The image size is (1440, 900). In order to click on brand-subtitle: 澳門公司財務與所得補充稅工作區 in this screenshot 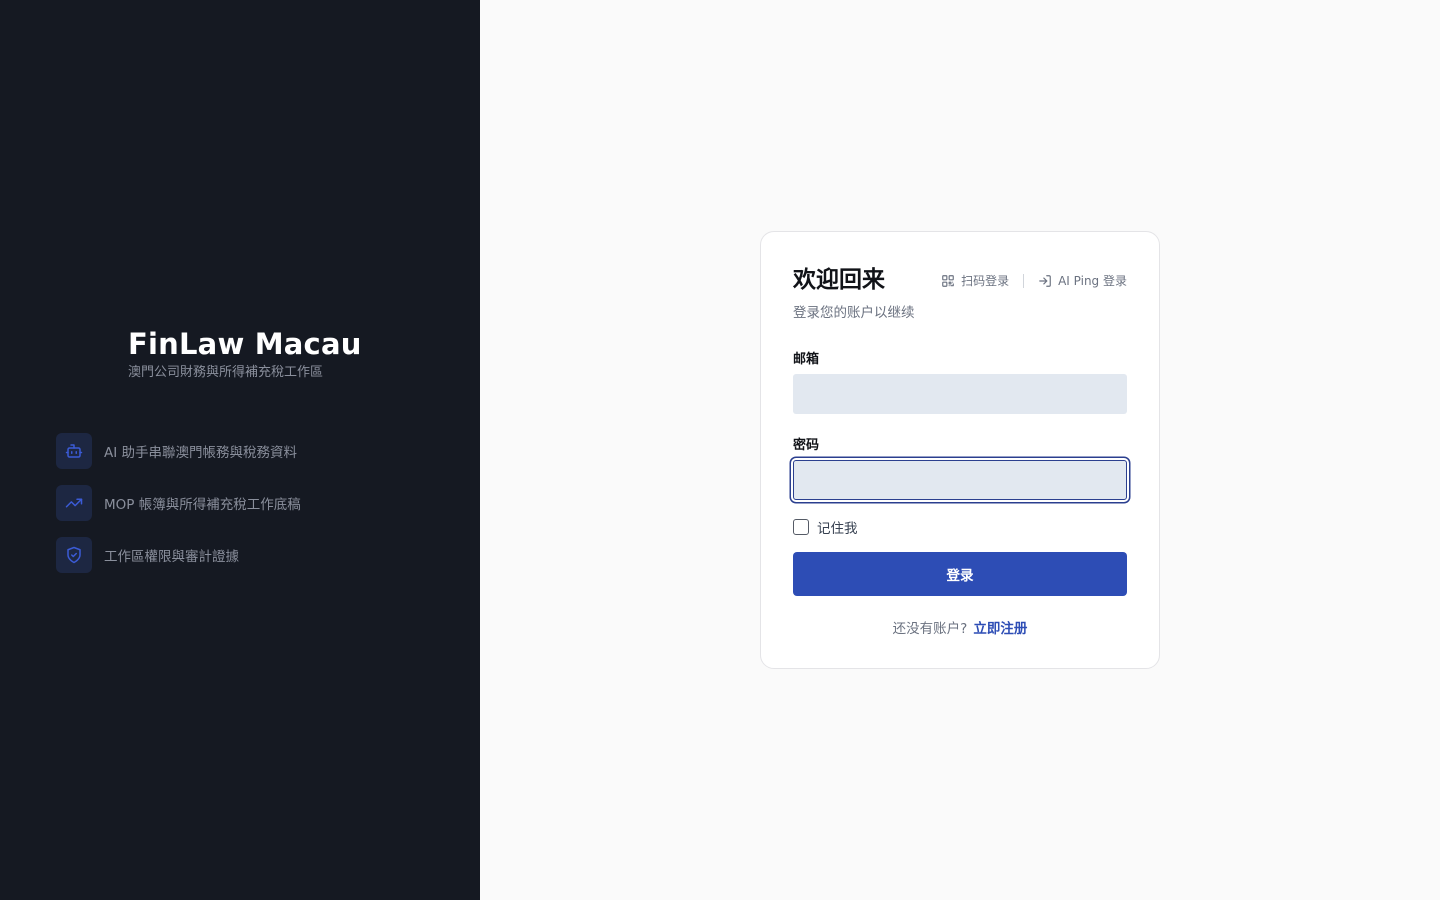, I will do `click(226, 372)`.